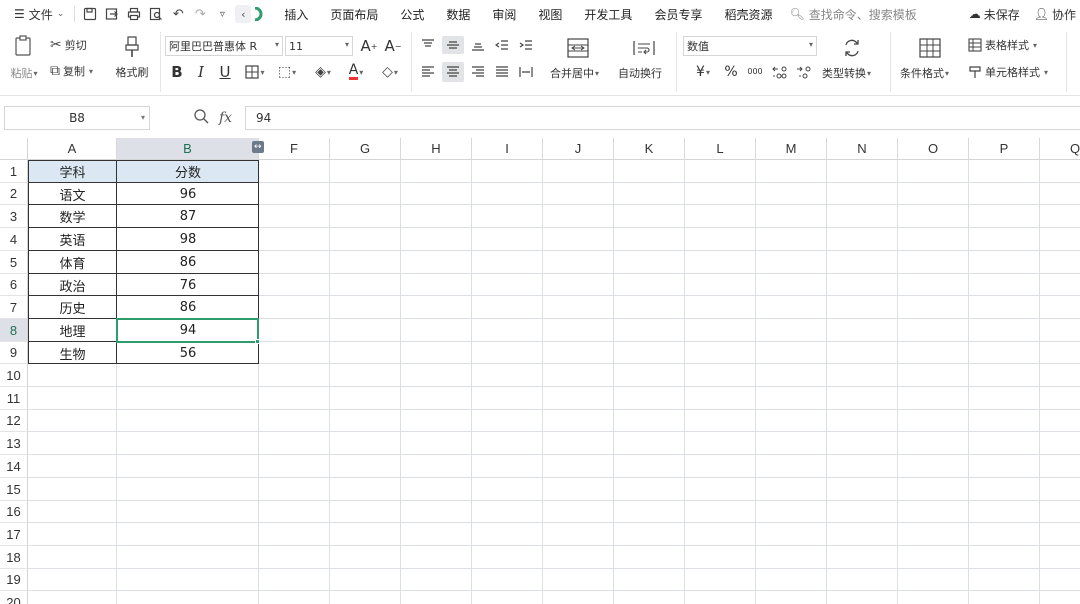  What do you see at coordinates (201, 118) in the screenshot?
I see `zoom-icon` at bounding box center [201, 118].